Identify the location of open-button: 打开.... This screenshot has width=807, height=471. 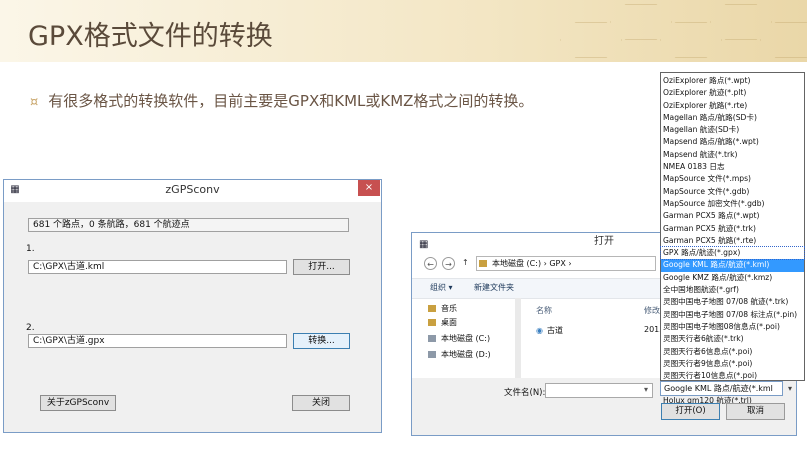
(321, 267).